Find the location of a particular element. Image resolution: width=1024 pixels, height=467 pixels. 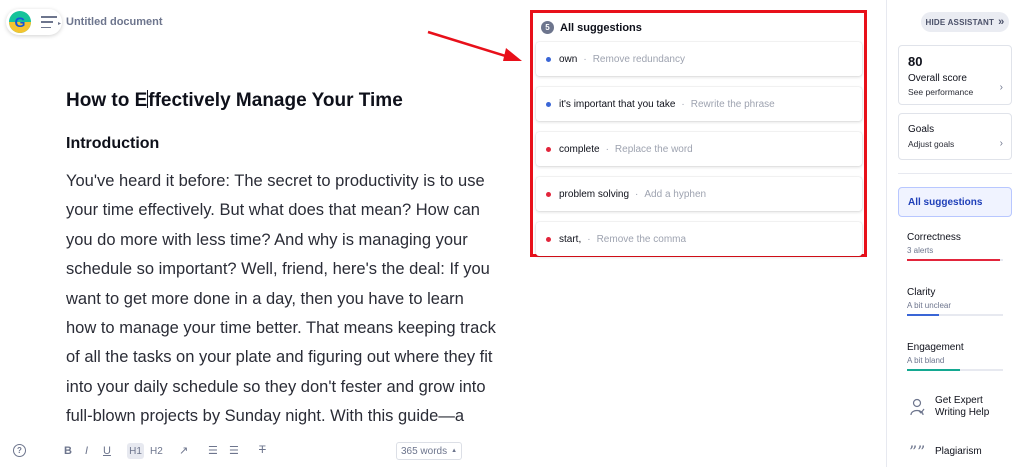

document-heading: How to Effectively Manage Your Time is located at coordinates (234, 101).